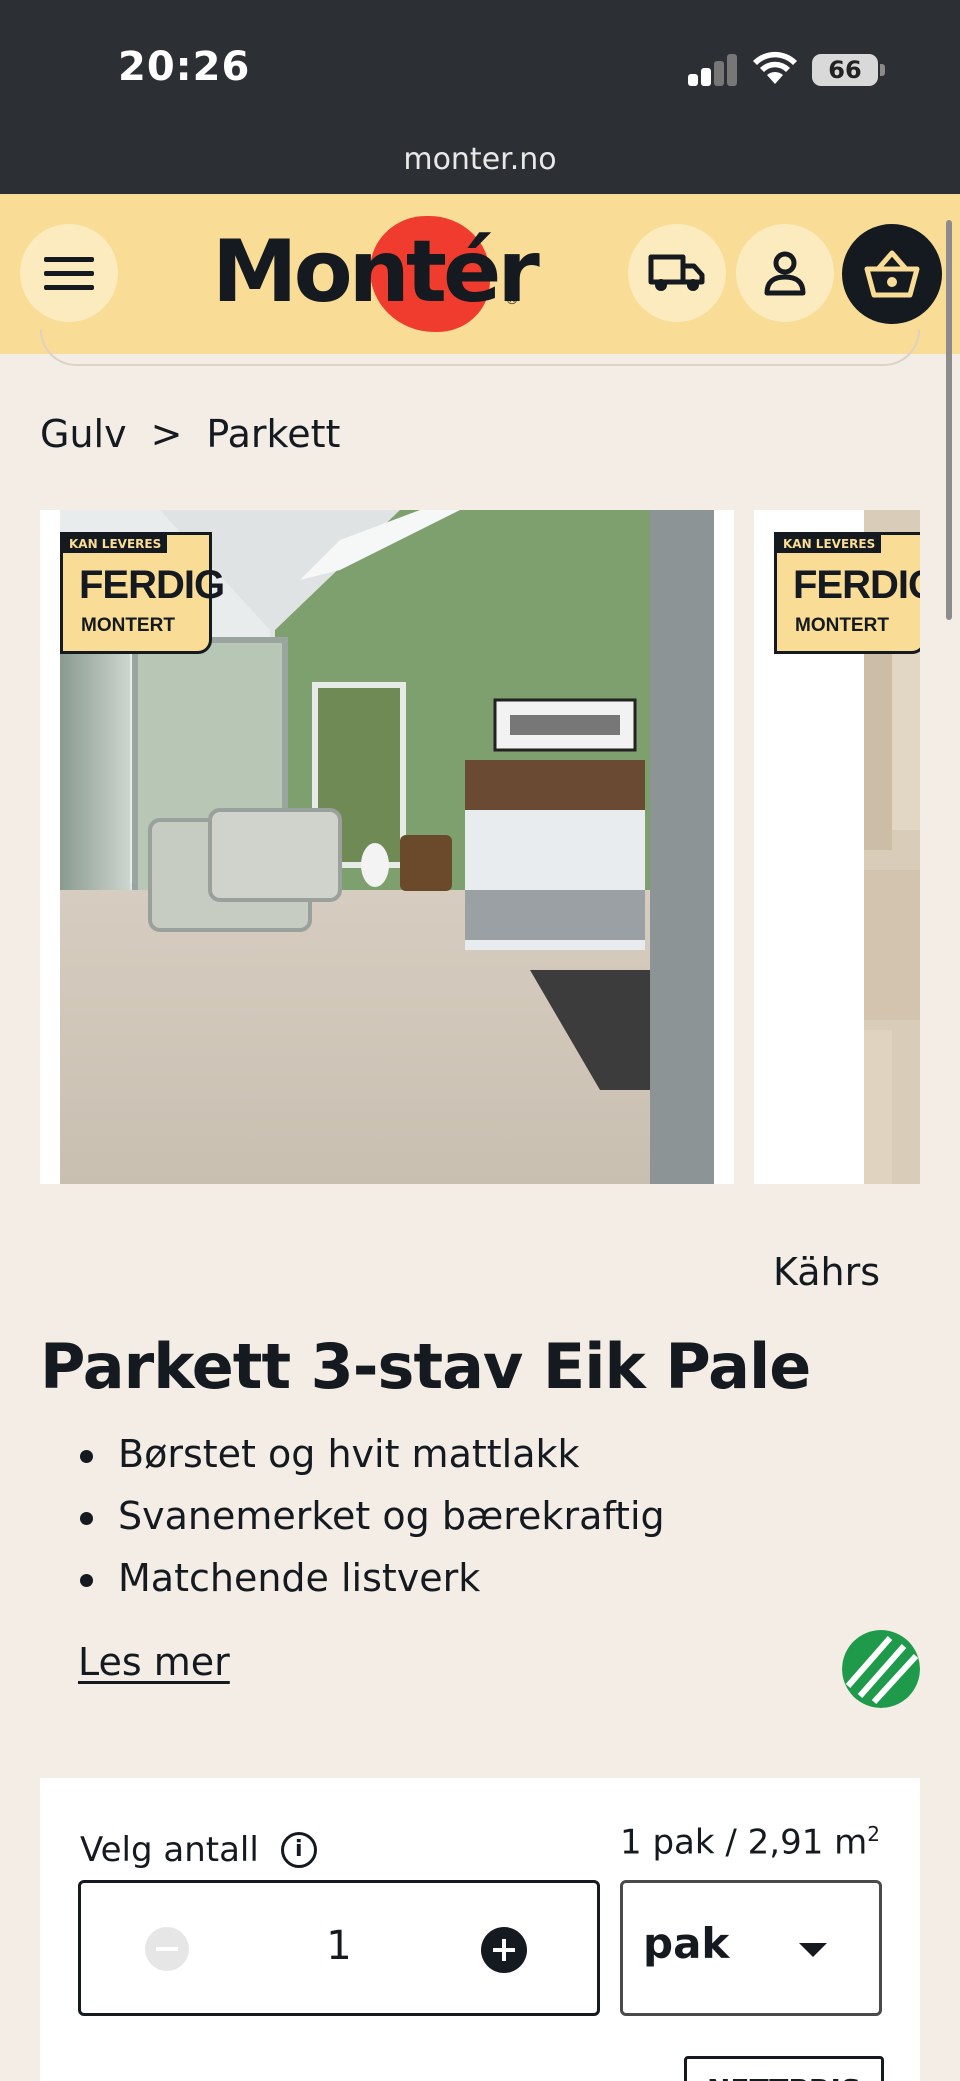 This screenshot has width=960, height=2081. I want to click on user-icon, so click(785, 273).